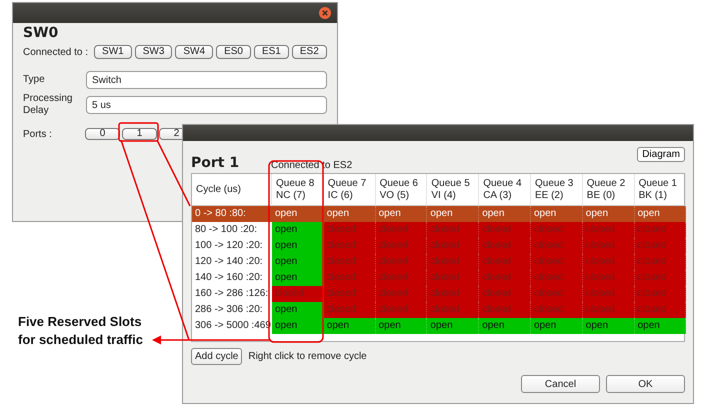 This screenshot has width=704, height=408. Describe the element at coordinates (55, 52) in the screenshot. I see `connected-label: Connected to :` at that location.